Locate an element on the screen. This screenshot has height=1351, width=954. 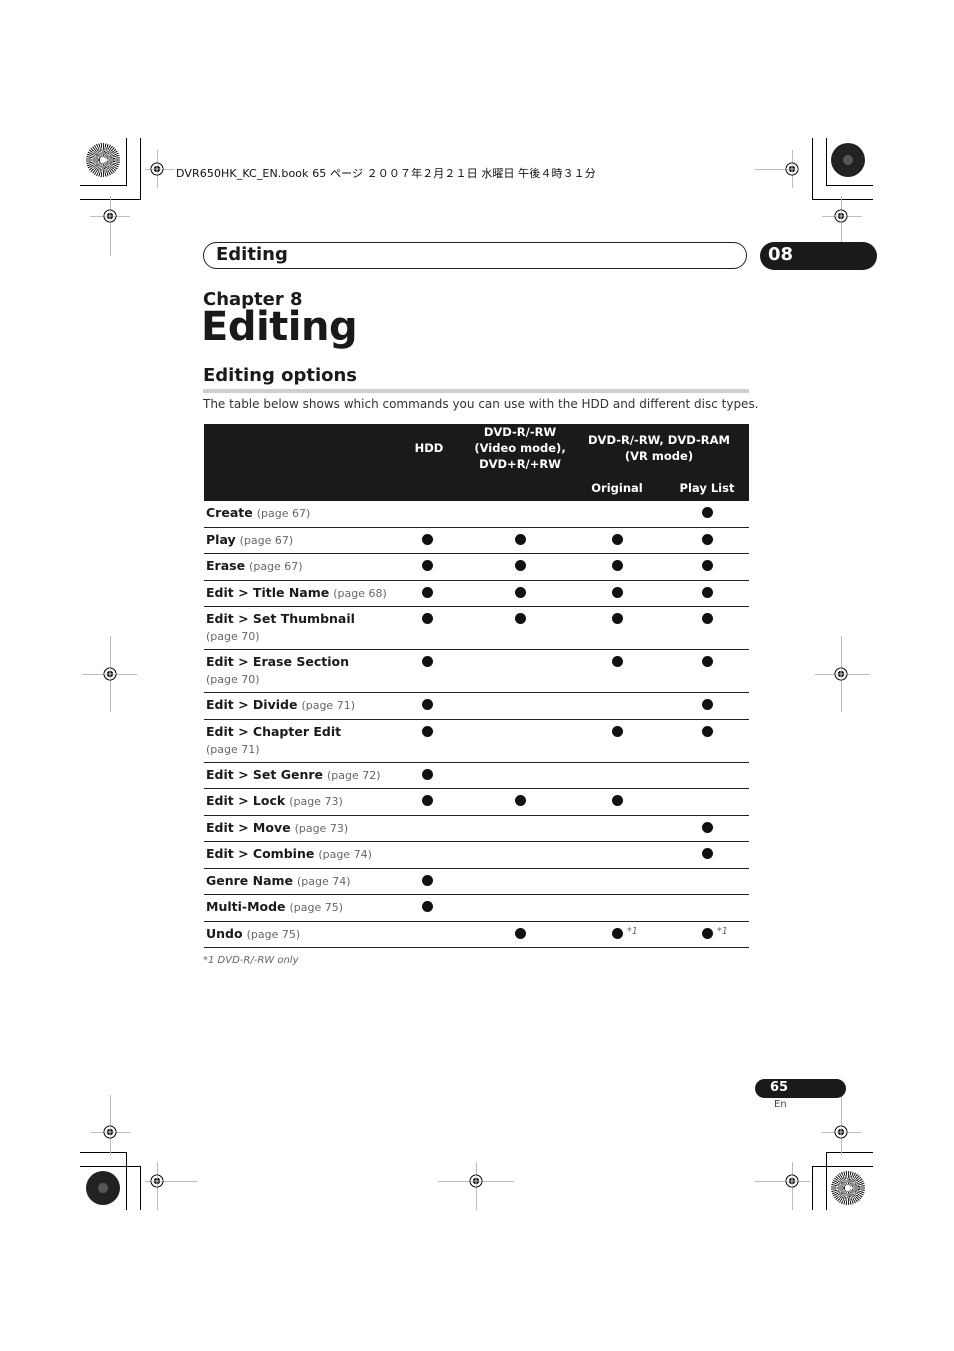
command-name: Edit > Divide (page 71) is located at coordinates (280, 704).